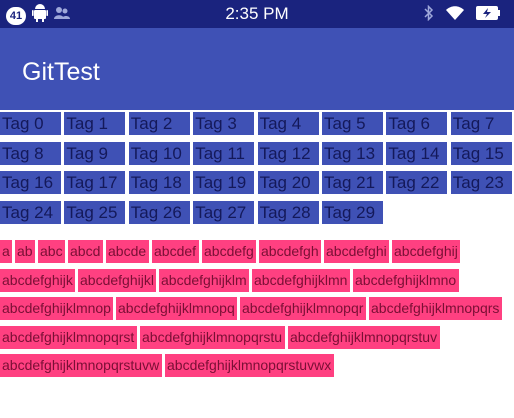  Describe the element at coordinates (30, 153) in the screenshot. I see `tag-item: Tag 8` at that location.